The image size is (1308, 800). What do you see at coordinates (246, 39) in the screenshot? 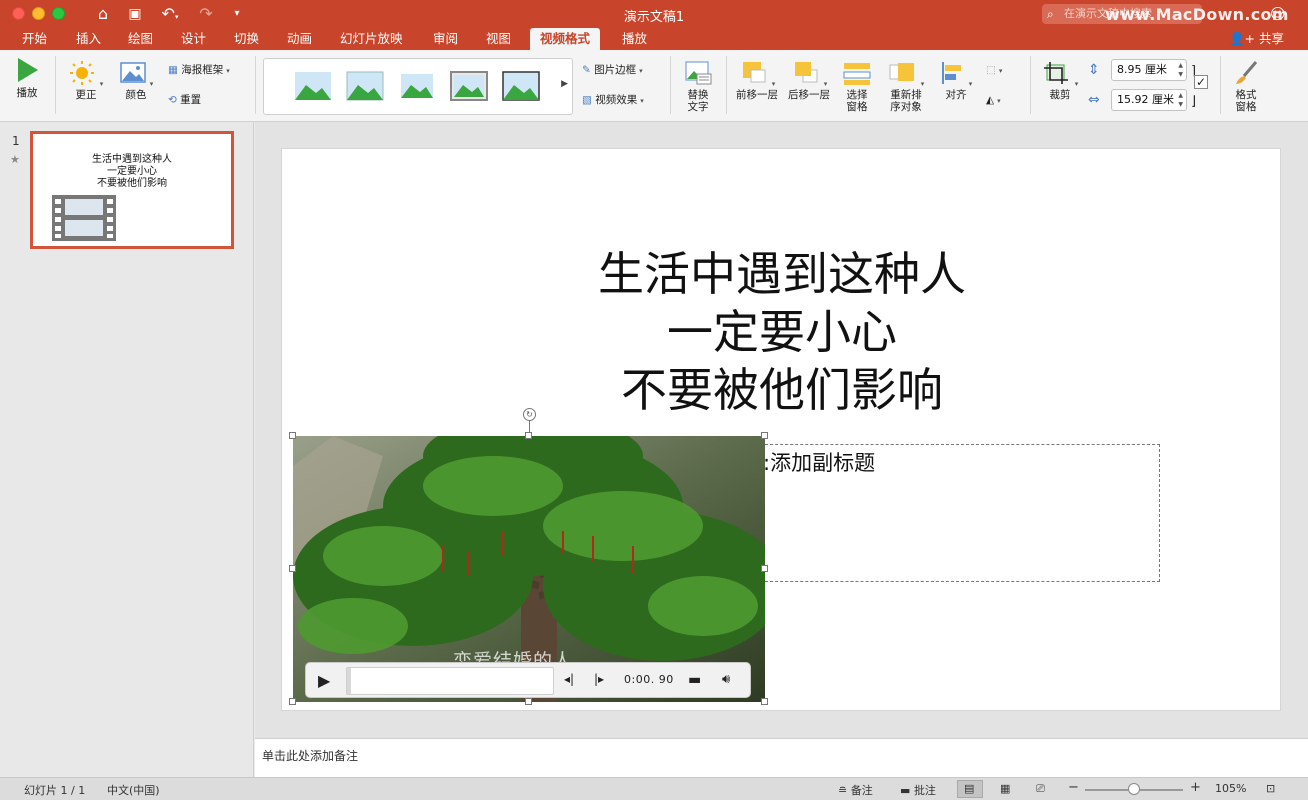
I see `tab-transitions: 切换` at bounding box center [246, 39].